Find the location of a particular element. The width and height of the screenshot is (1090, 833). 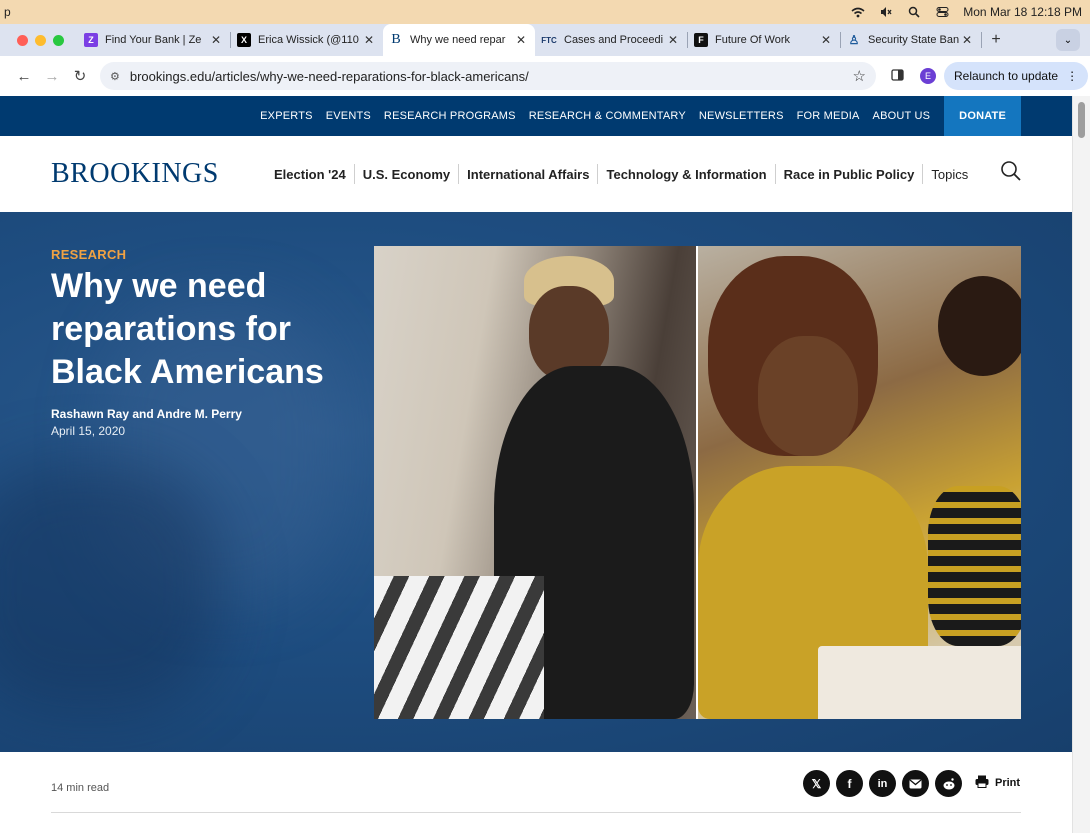

close-window-button is located at coordinates (22, 40).